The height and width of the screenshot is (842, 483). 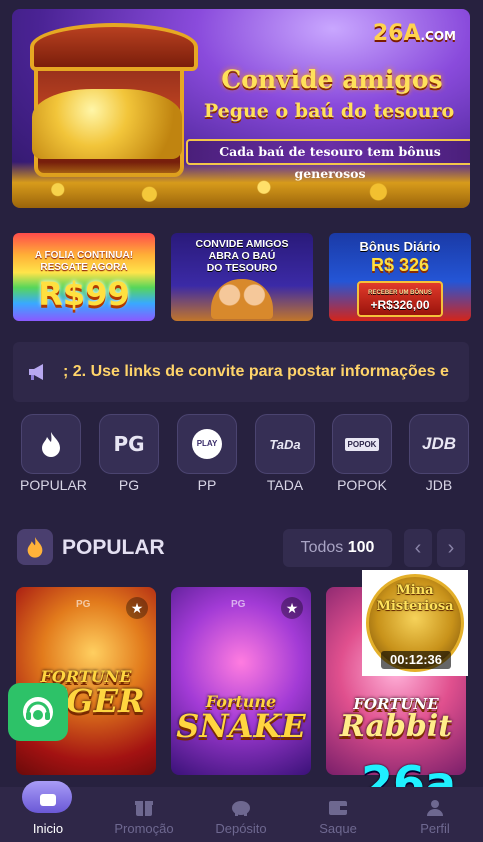 What do you see at coordinates (362, 444) in the screenshot?
I see `popok-logo-icon: POPOK` at bounding box center [362, 444].